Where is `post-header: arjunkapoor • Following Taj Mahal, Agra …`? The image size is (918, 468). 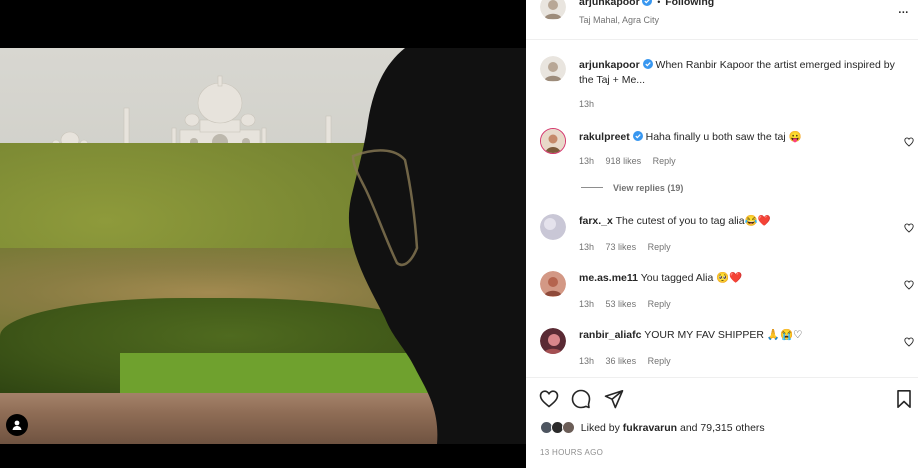 post-header: arjunkapoor • Following Taj Mahal, Agra … is located at coordinates (722, 20).